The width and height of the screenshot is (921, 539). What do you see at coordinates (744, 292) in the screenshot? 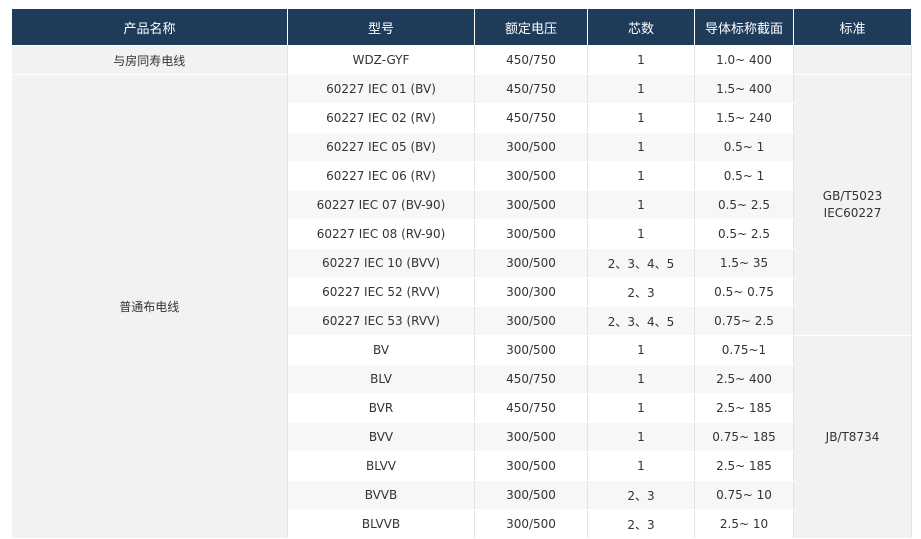
I see `section-cell: 0.5~ 0.75` at bounding box center [744, 292].